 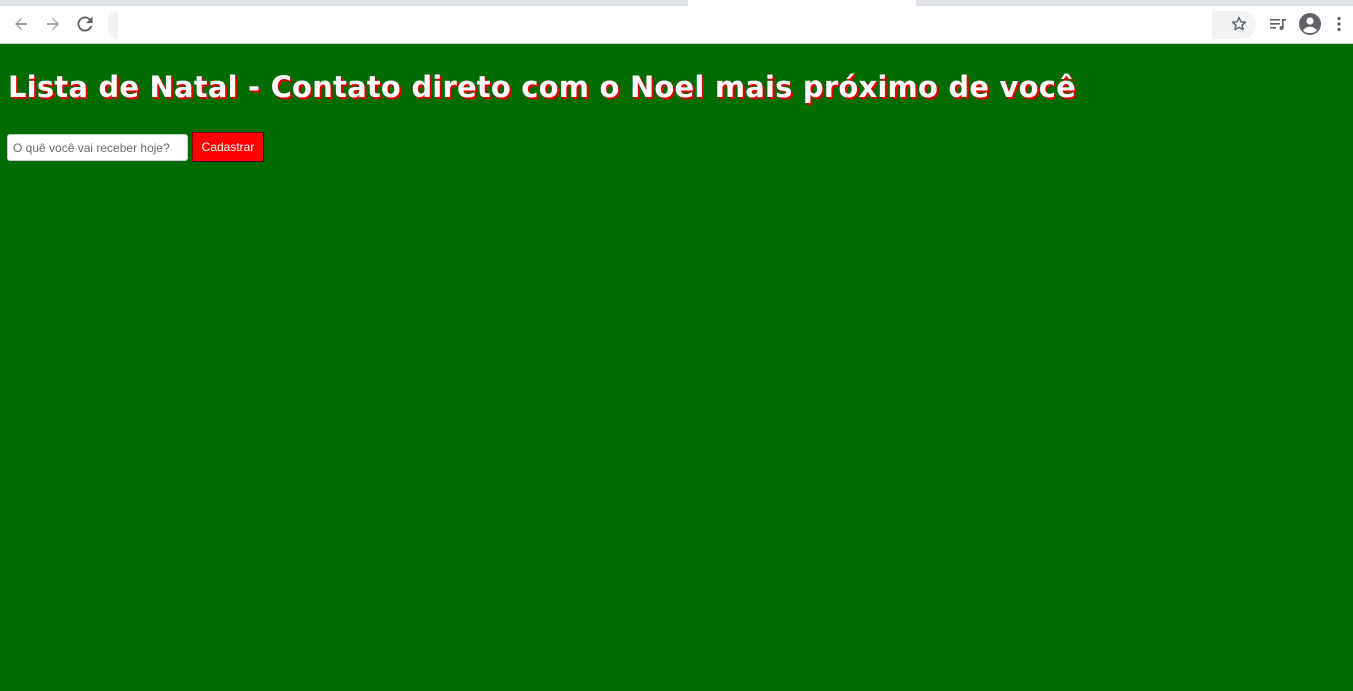 What do you see at coordinates (682, 25) in the screenshot?
I see `address-bar` at bounding box center [682, 25].